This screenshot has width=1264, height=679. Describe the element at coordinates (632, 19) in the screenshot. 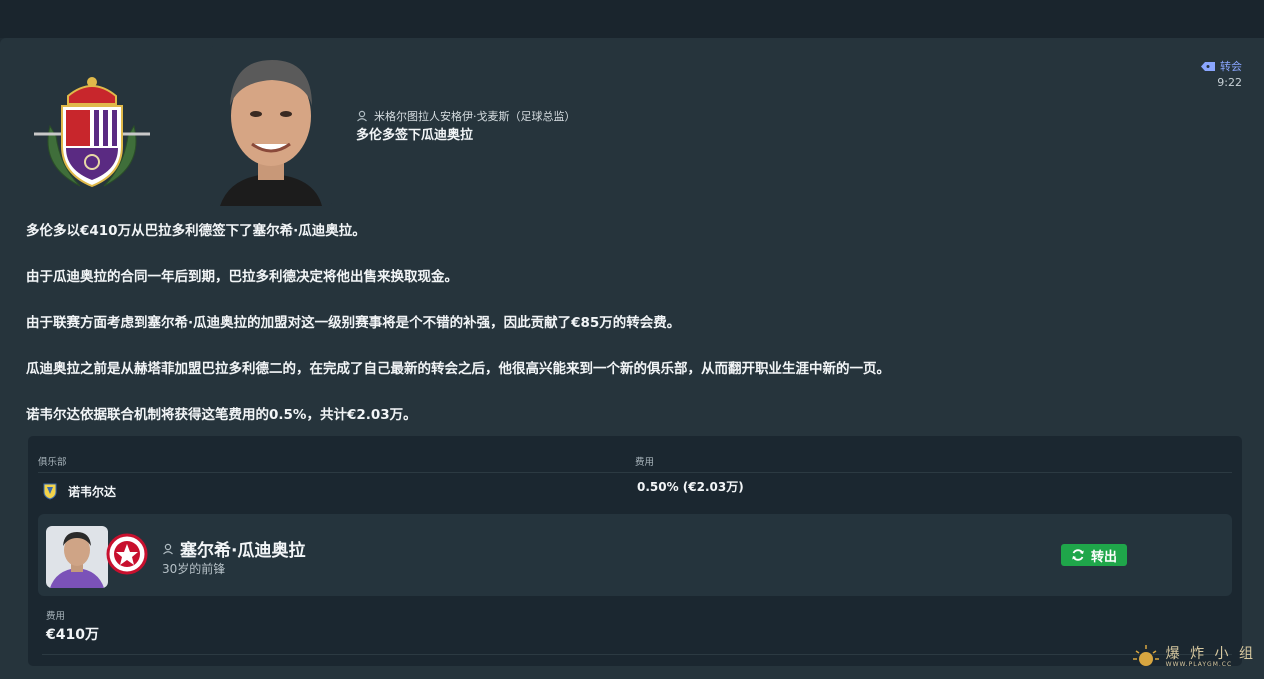

I see `top-bar` at that location.